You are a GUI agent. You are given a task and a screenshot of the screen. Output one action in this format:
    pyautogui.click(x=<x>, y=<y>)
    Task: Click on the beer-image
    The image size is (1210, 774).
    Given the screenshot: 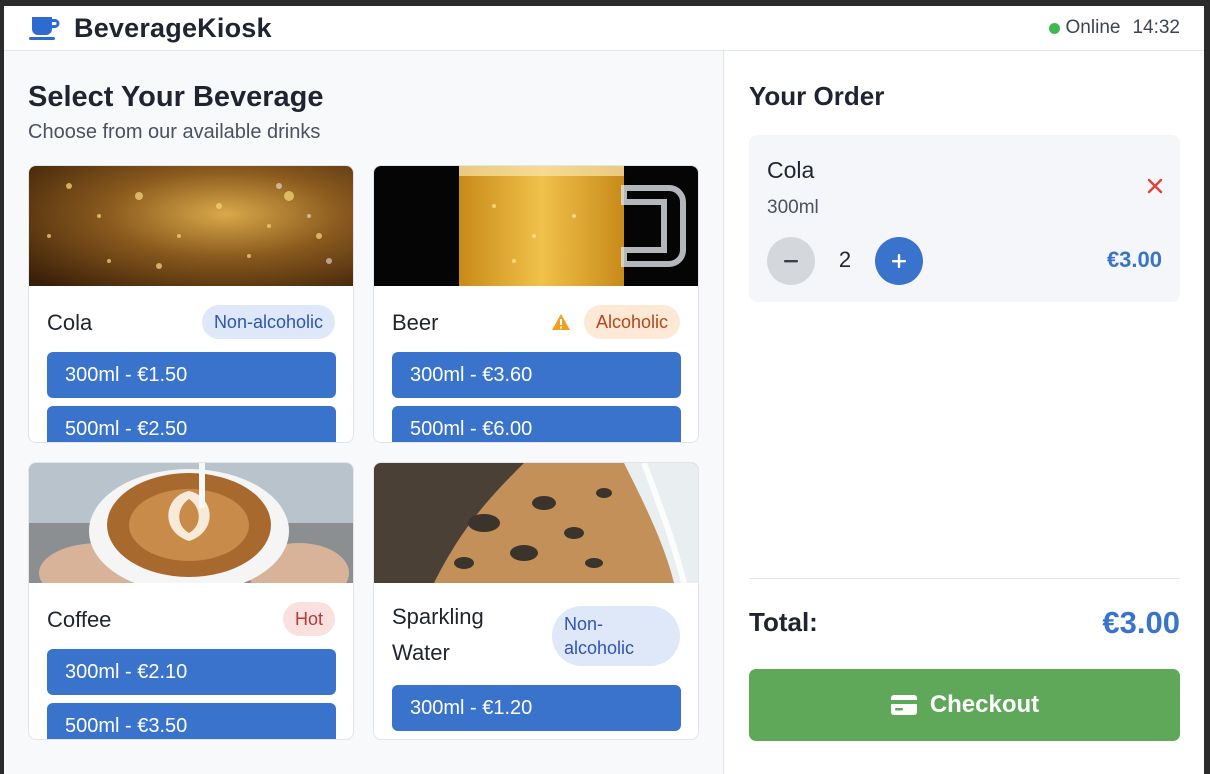 What is the action you would take?
    pyautogui.click(x=536, y=226)
    